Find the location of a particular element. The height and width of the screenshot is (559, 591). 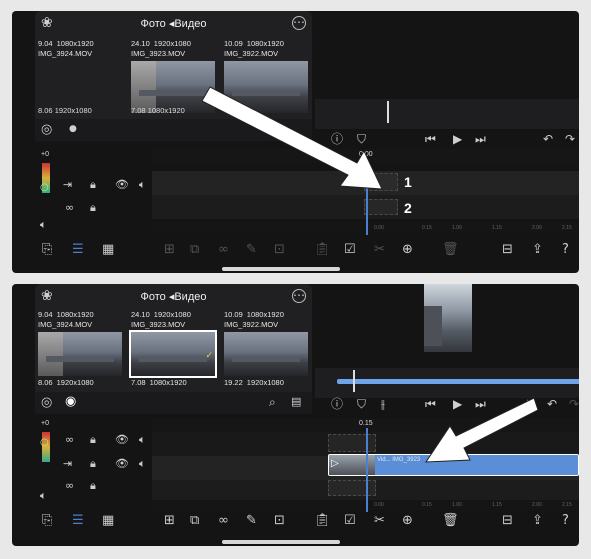

video-preview is located at coordinates (448, 318).